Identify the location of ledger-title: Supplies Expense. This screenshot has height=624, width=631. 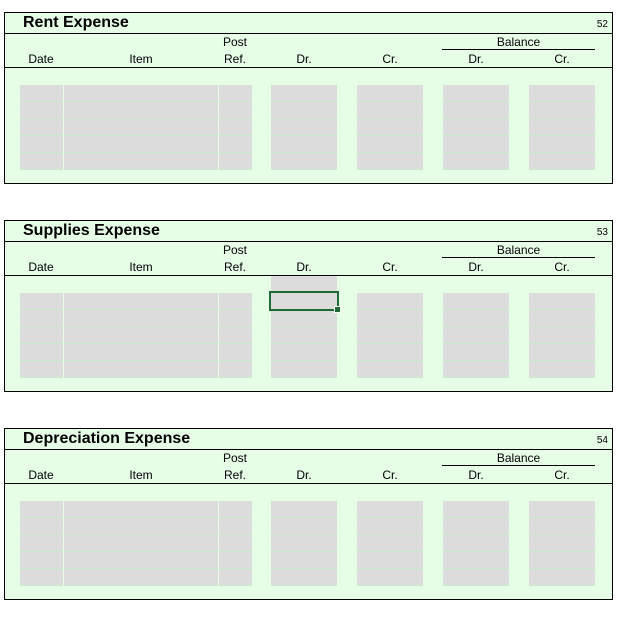
(91, 231).